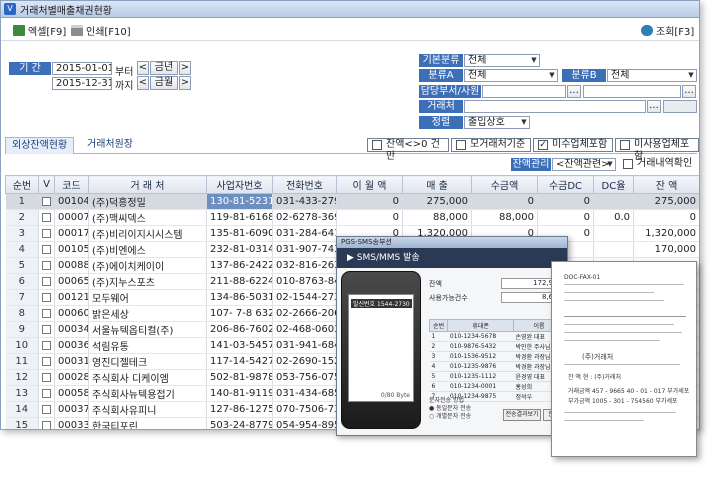 The image size is (710, 483). I want to click on sms-list-row: 6 010-1234-0001 홍성희, so click(497, 386).